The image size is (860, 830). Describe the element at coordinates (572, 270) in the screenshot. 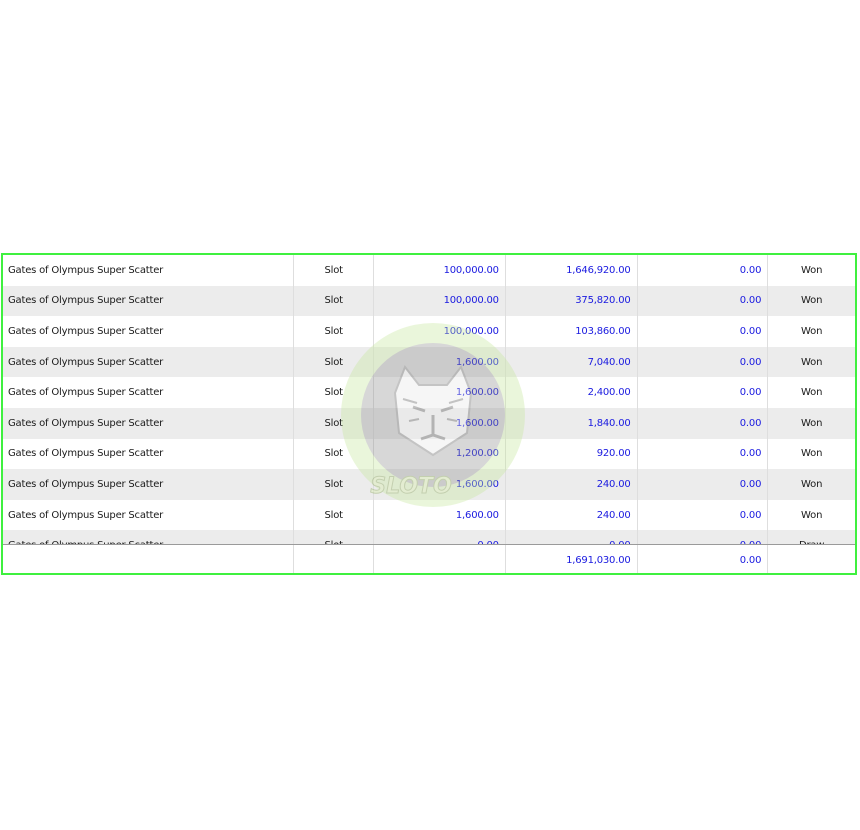

I see `win-amount-cell: 1,646,920.00` at that location.